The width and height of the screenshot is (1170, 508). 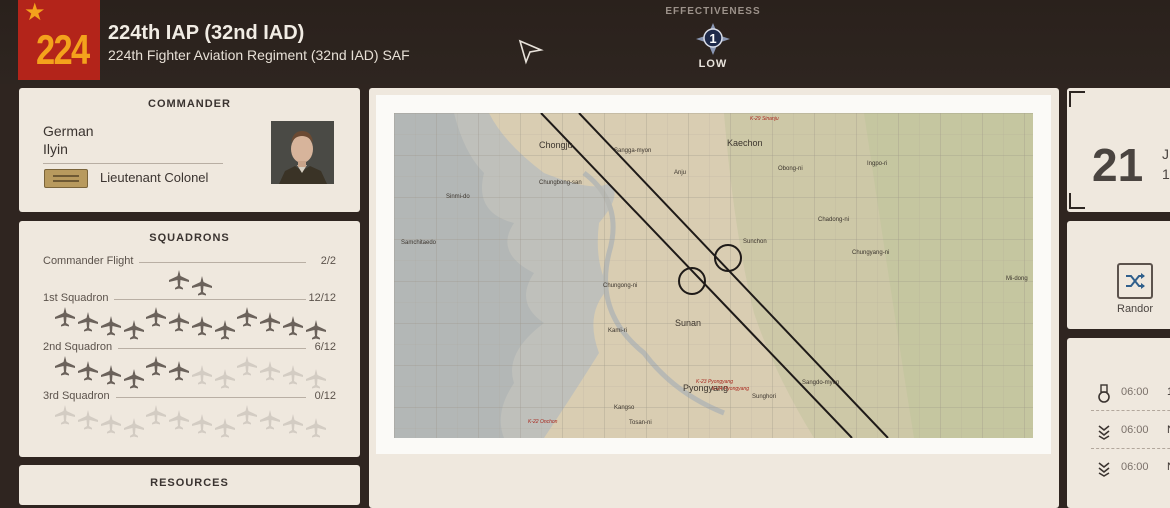 What do you see at coordinates (79, 298) in the screenshot?
I see `squadron-name: 1st Squadron` at bounding box center [79, 298].